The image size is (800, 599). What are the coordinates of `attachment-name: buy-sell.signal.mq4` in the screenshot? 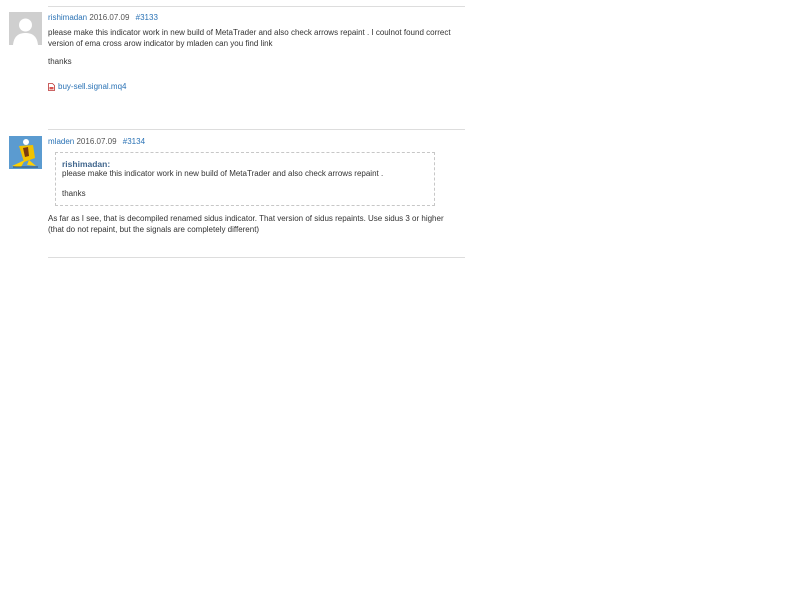 It's located at (92, 87).